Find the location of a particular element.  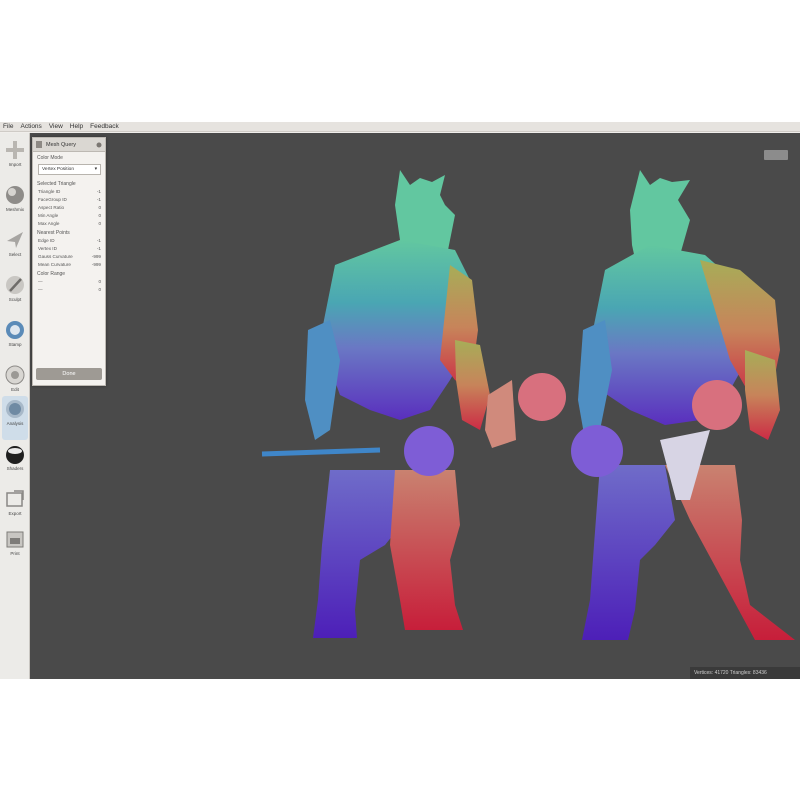

row-triangle-id: Triangle ID -1 is located at coordinates (69, 192).